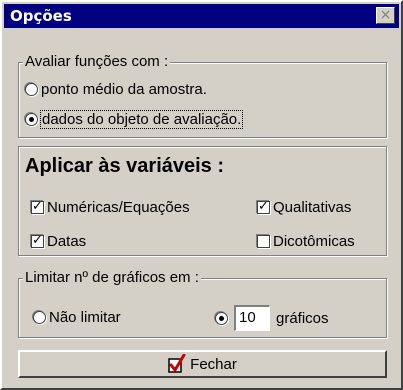 The height and width of the screenshot is (390, 403). I want to click on checkbox-qualitativas-box: ✓, so click(263, 207).